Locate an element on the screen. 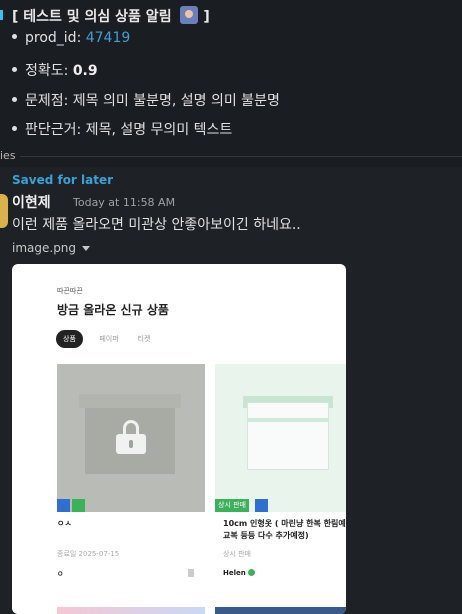 Image resolution: width=462 pixels, height=614 pixels. chevron-down-icon is located at coordinates (86, 248).